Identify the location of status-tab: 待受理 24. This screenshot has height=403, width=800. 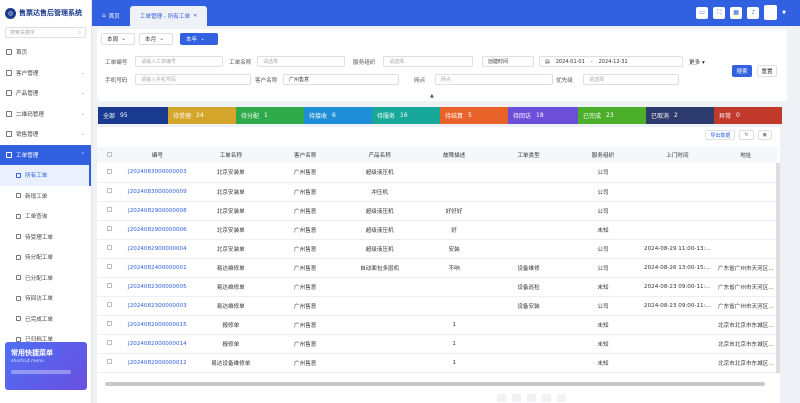
(202, 115).